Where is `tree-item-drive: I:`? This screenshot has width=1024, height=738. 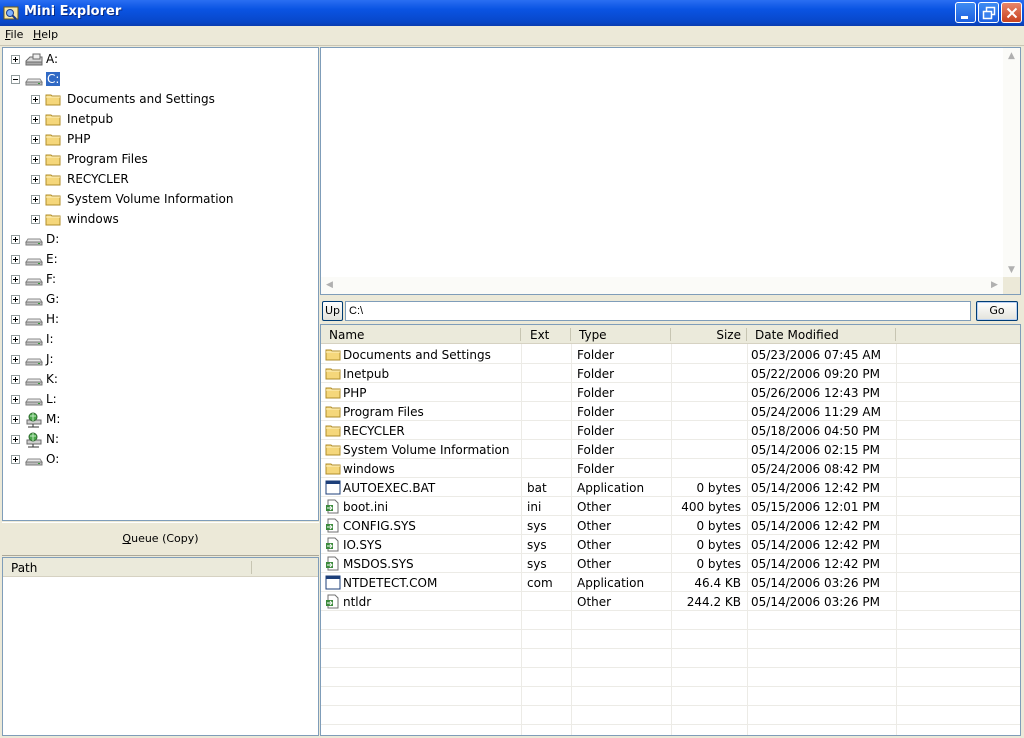 tree-item-drive: I: is located at coordinates (160, 340).